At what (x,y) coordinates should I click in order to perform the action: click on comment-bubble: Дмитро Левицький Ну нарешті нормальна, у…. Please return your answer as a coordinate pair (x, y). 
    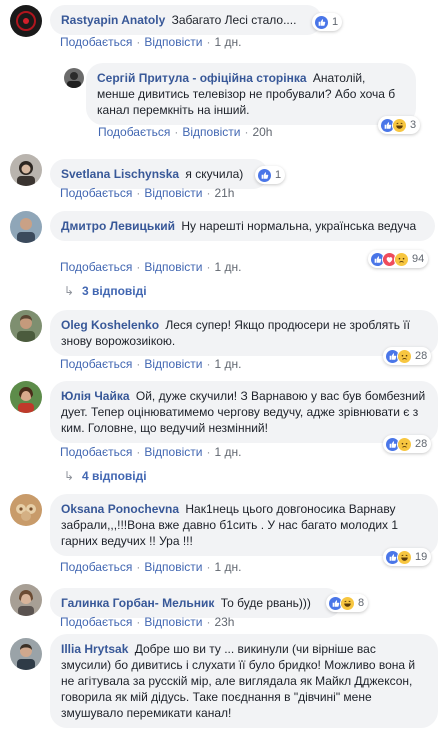
    Looking at the image, I should click on (242, 226).